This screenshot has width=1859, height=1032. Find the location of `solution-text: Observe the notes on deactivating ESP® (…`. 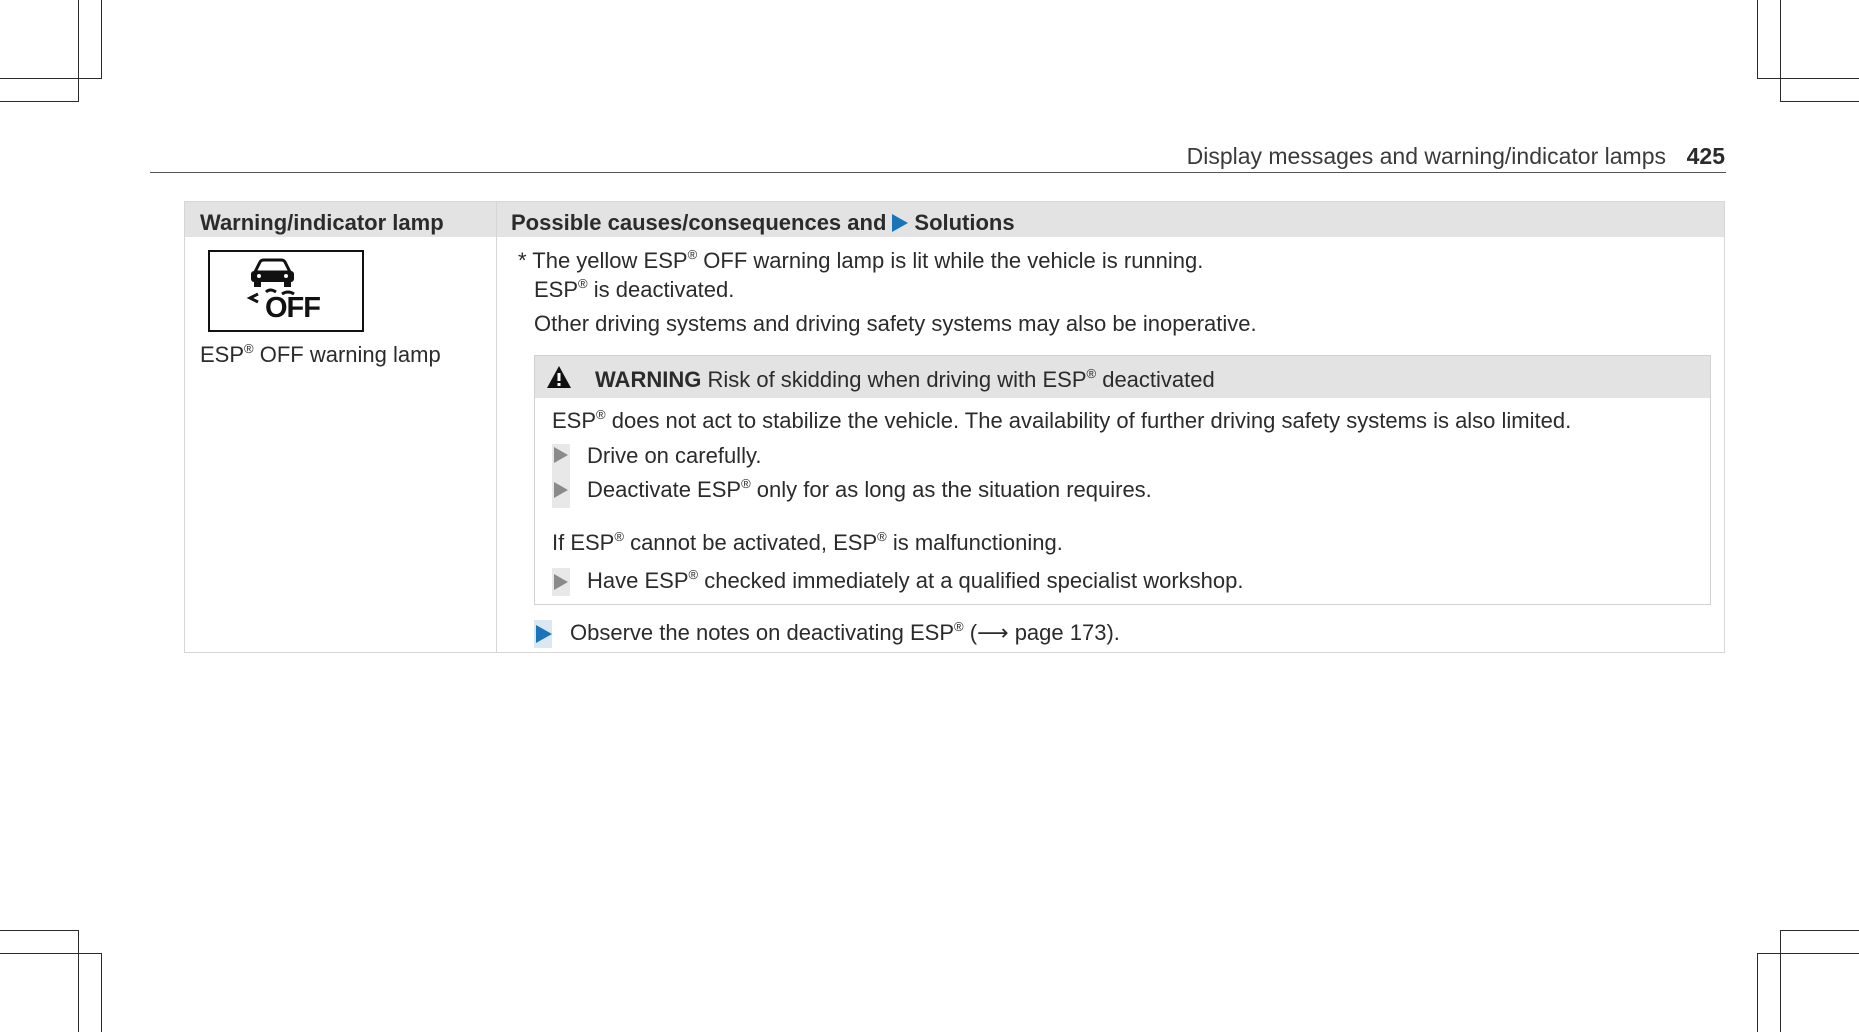

solution-text: Observe the notes on deactivating ESP® (… is located at coordinates (845, 632).